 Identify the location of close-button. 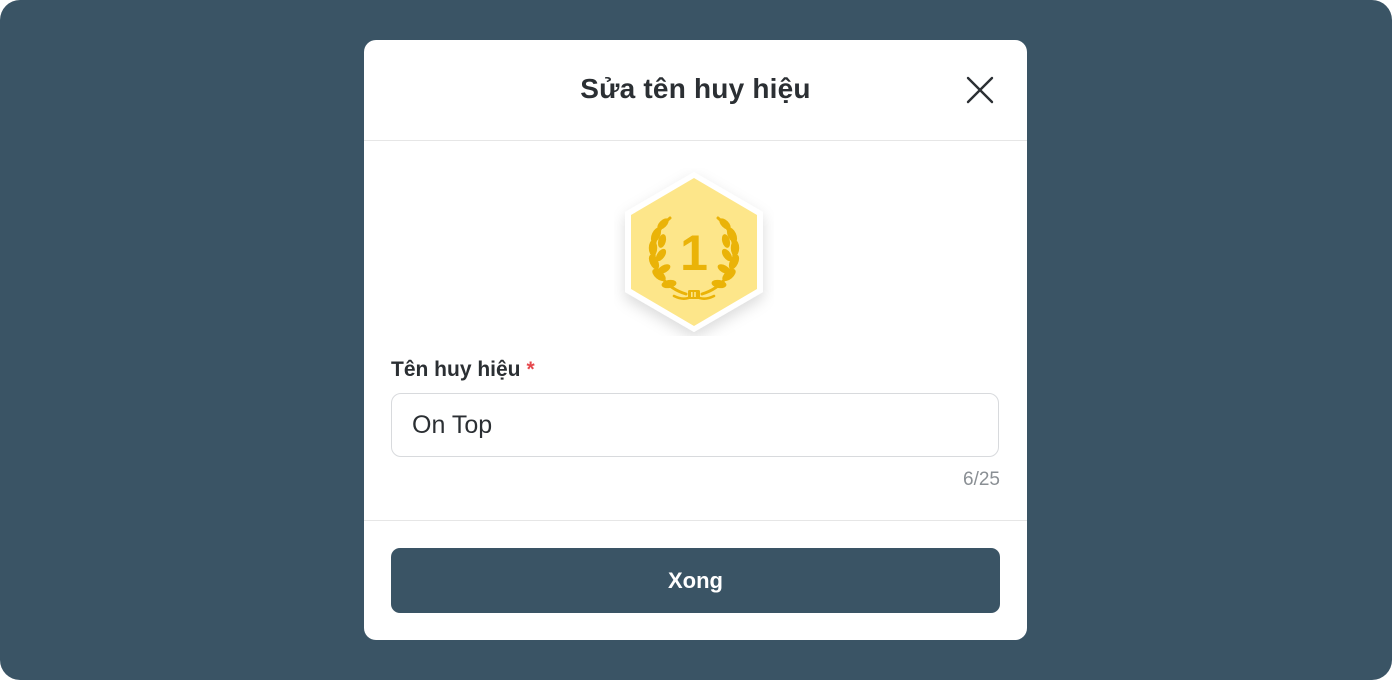
(980, 90).